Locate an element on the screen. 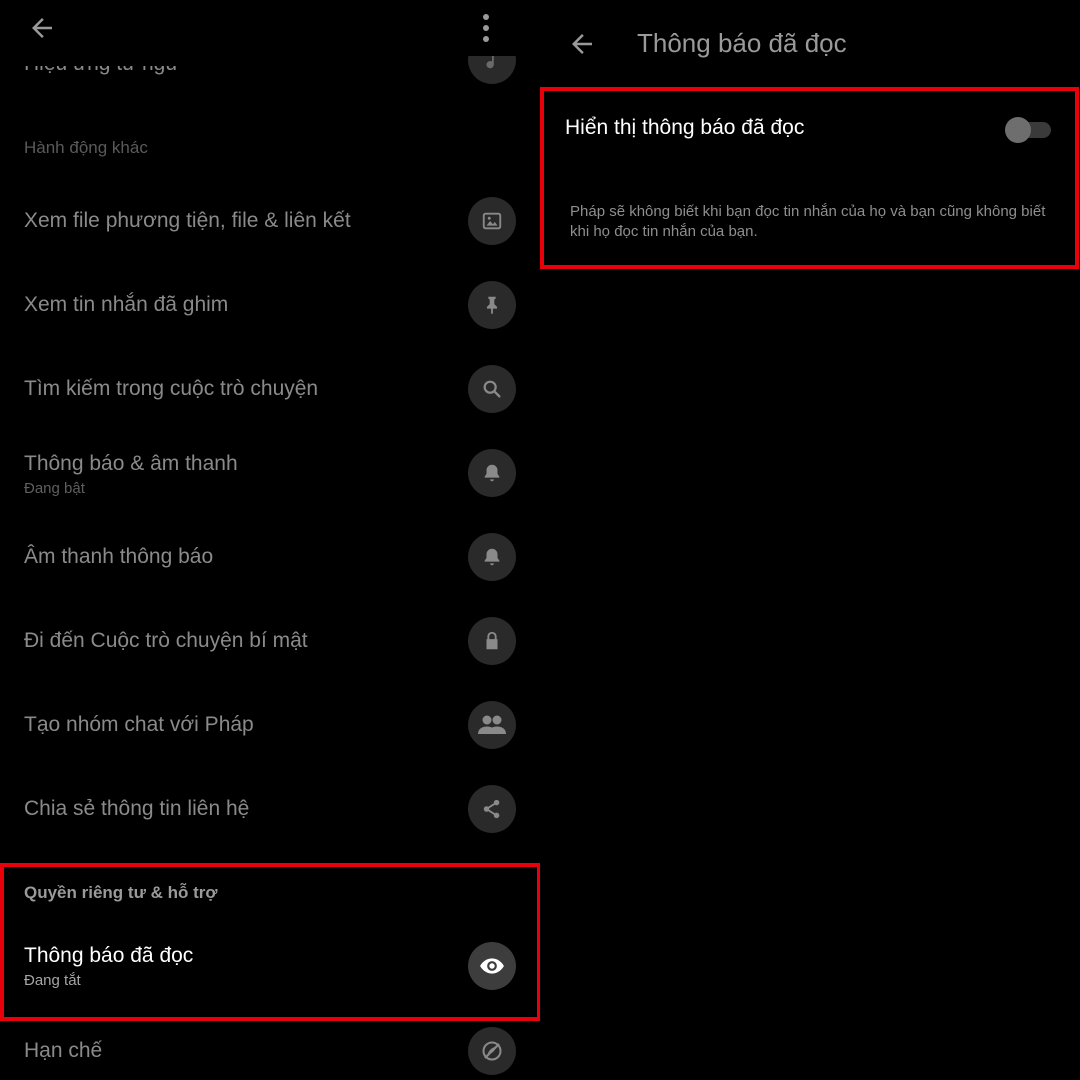 Image resolution: width=1080 pixels, height=1080 pixels. pin-icon-circle is located at coordinates (492, 305).